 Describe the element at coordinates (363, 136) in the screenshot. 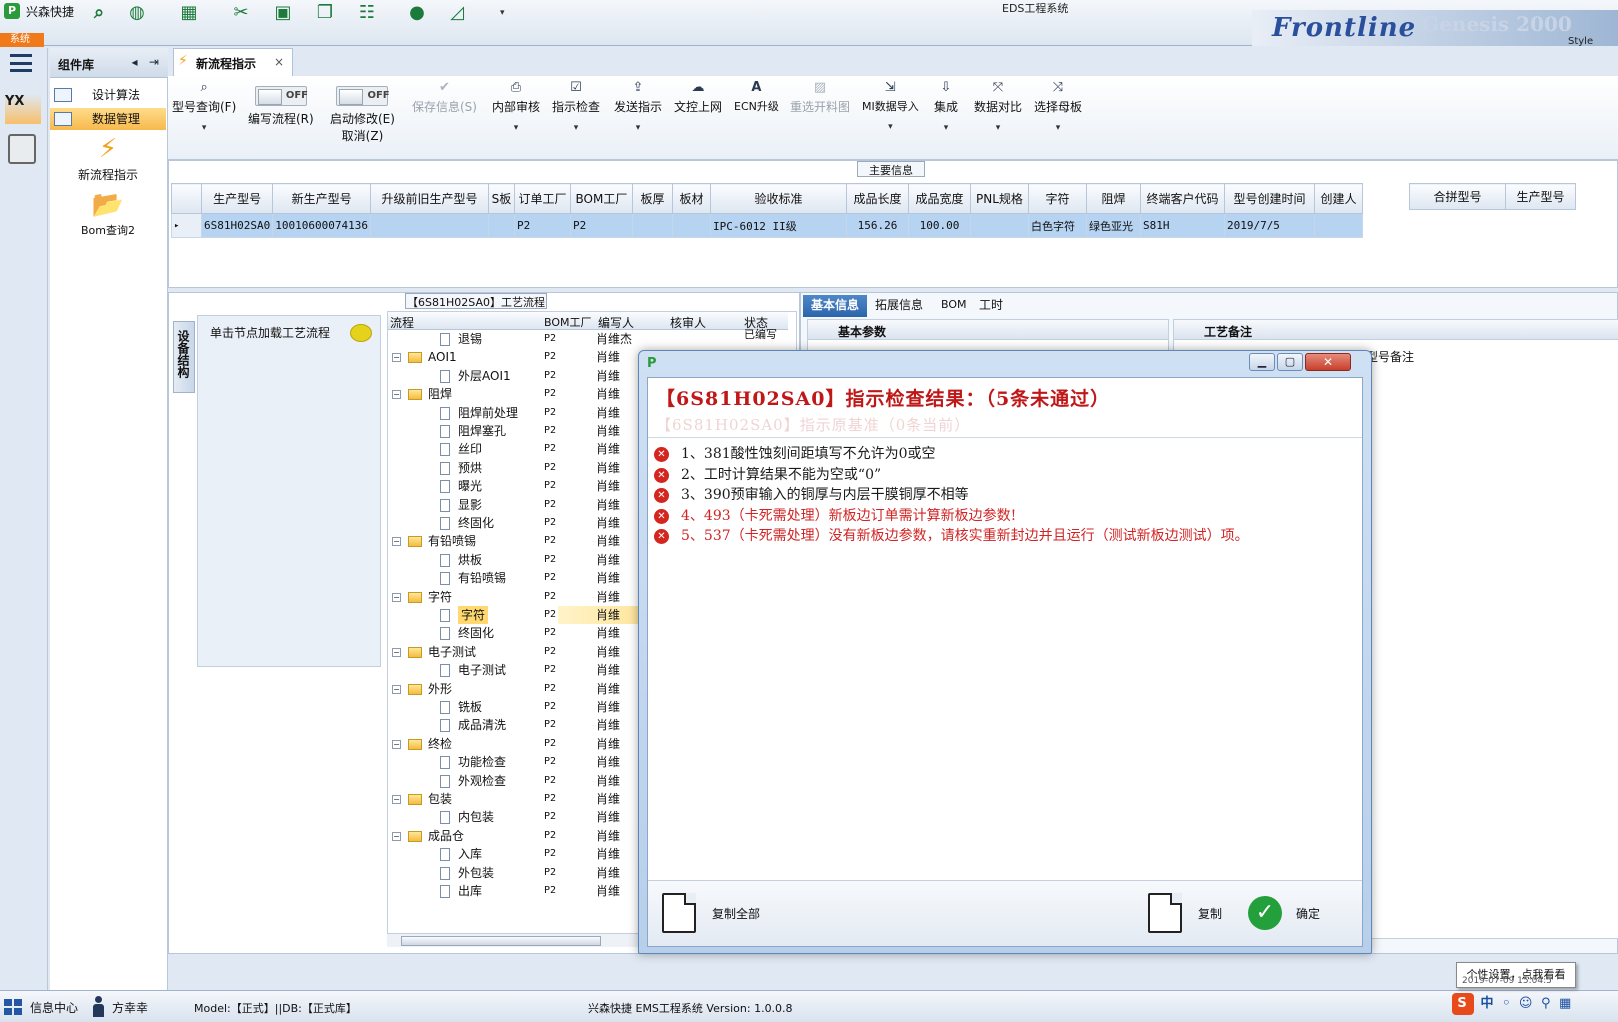

I see `cancel-label: 取消(Z)` at that location.